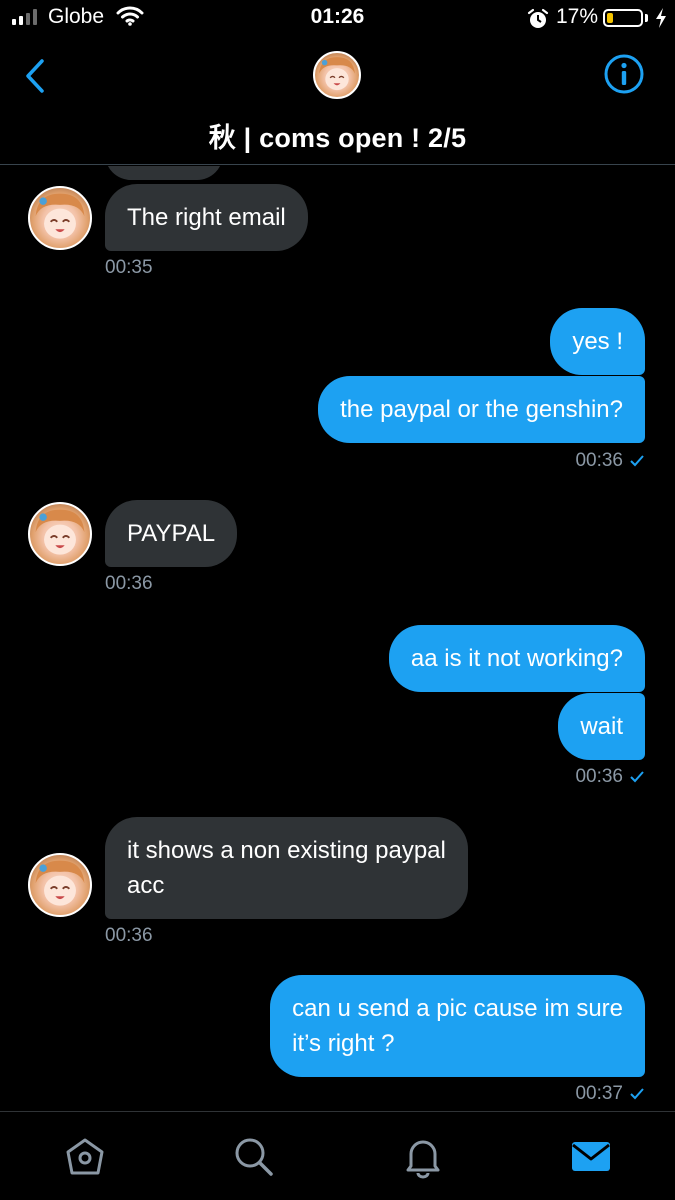 The height and width of the screenshot is (1200, 675). I want to click on search-icon, so click(254, 1157).